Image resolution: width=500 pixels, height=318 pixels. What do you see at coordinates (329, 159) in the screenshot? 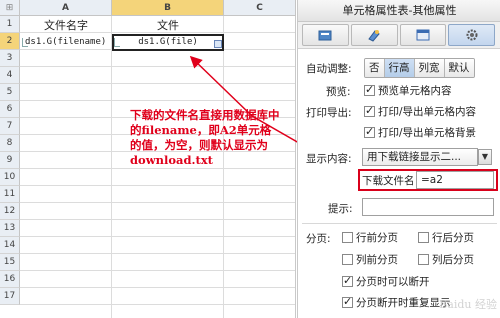
I see `display-content-label: 显示内容:` at bounding box center [329, 159].